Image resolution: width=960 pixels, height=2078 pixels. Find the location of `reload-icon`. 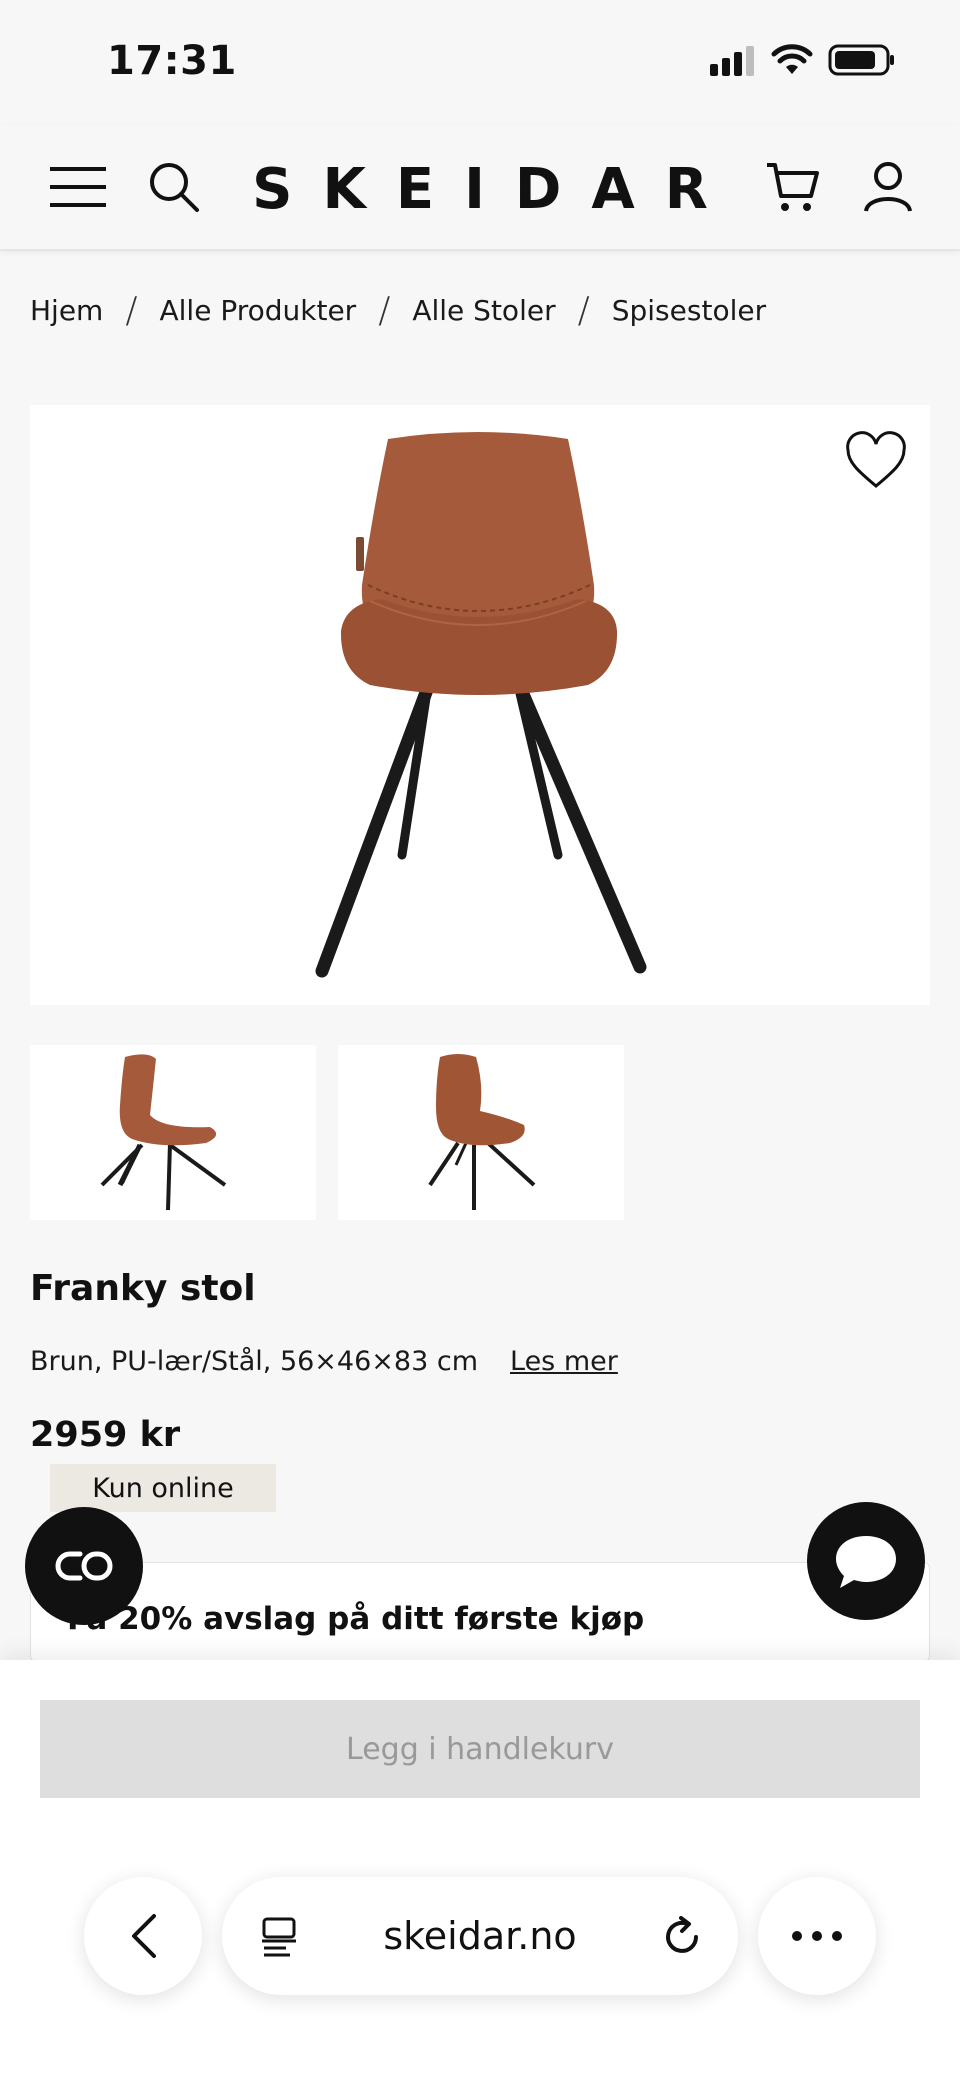

reload-icon is located at coordinates (682, 1937).